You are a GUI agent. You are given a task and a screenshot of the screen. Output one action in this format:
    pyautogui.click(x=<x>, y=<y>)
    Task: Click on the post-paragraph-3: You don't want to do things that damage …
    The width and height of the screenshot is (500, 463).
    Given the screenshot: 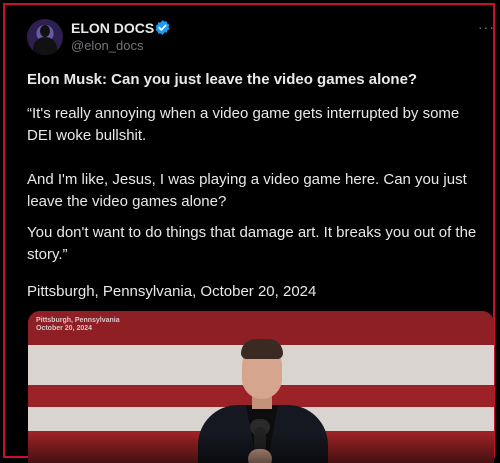 What is the action you would take?
    pyautogui.click(x=252, y=243)
    